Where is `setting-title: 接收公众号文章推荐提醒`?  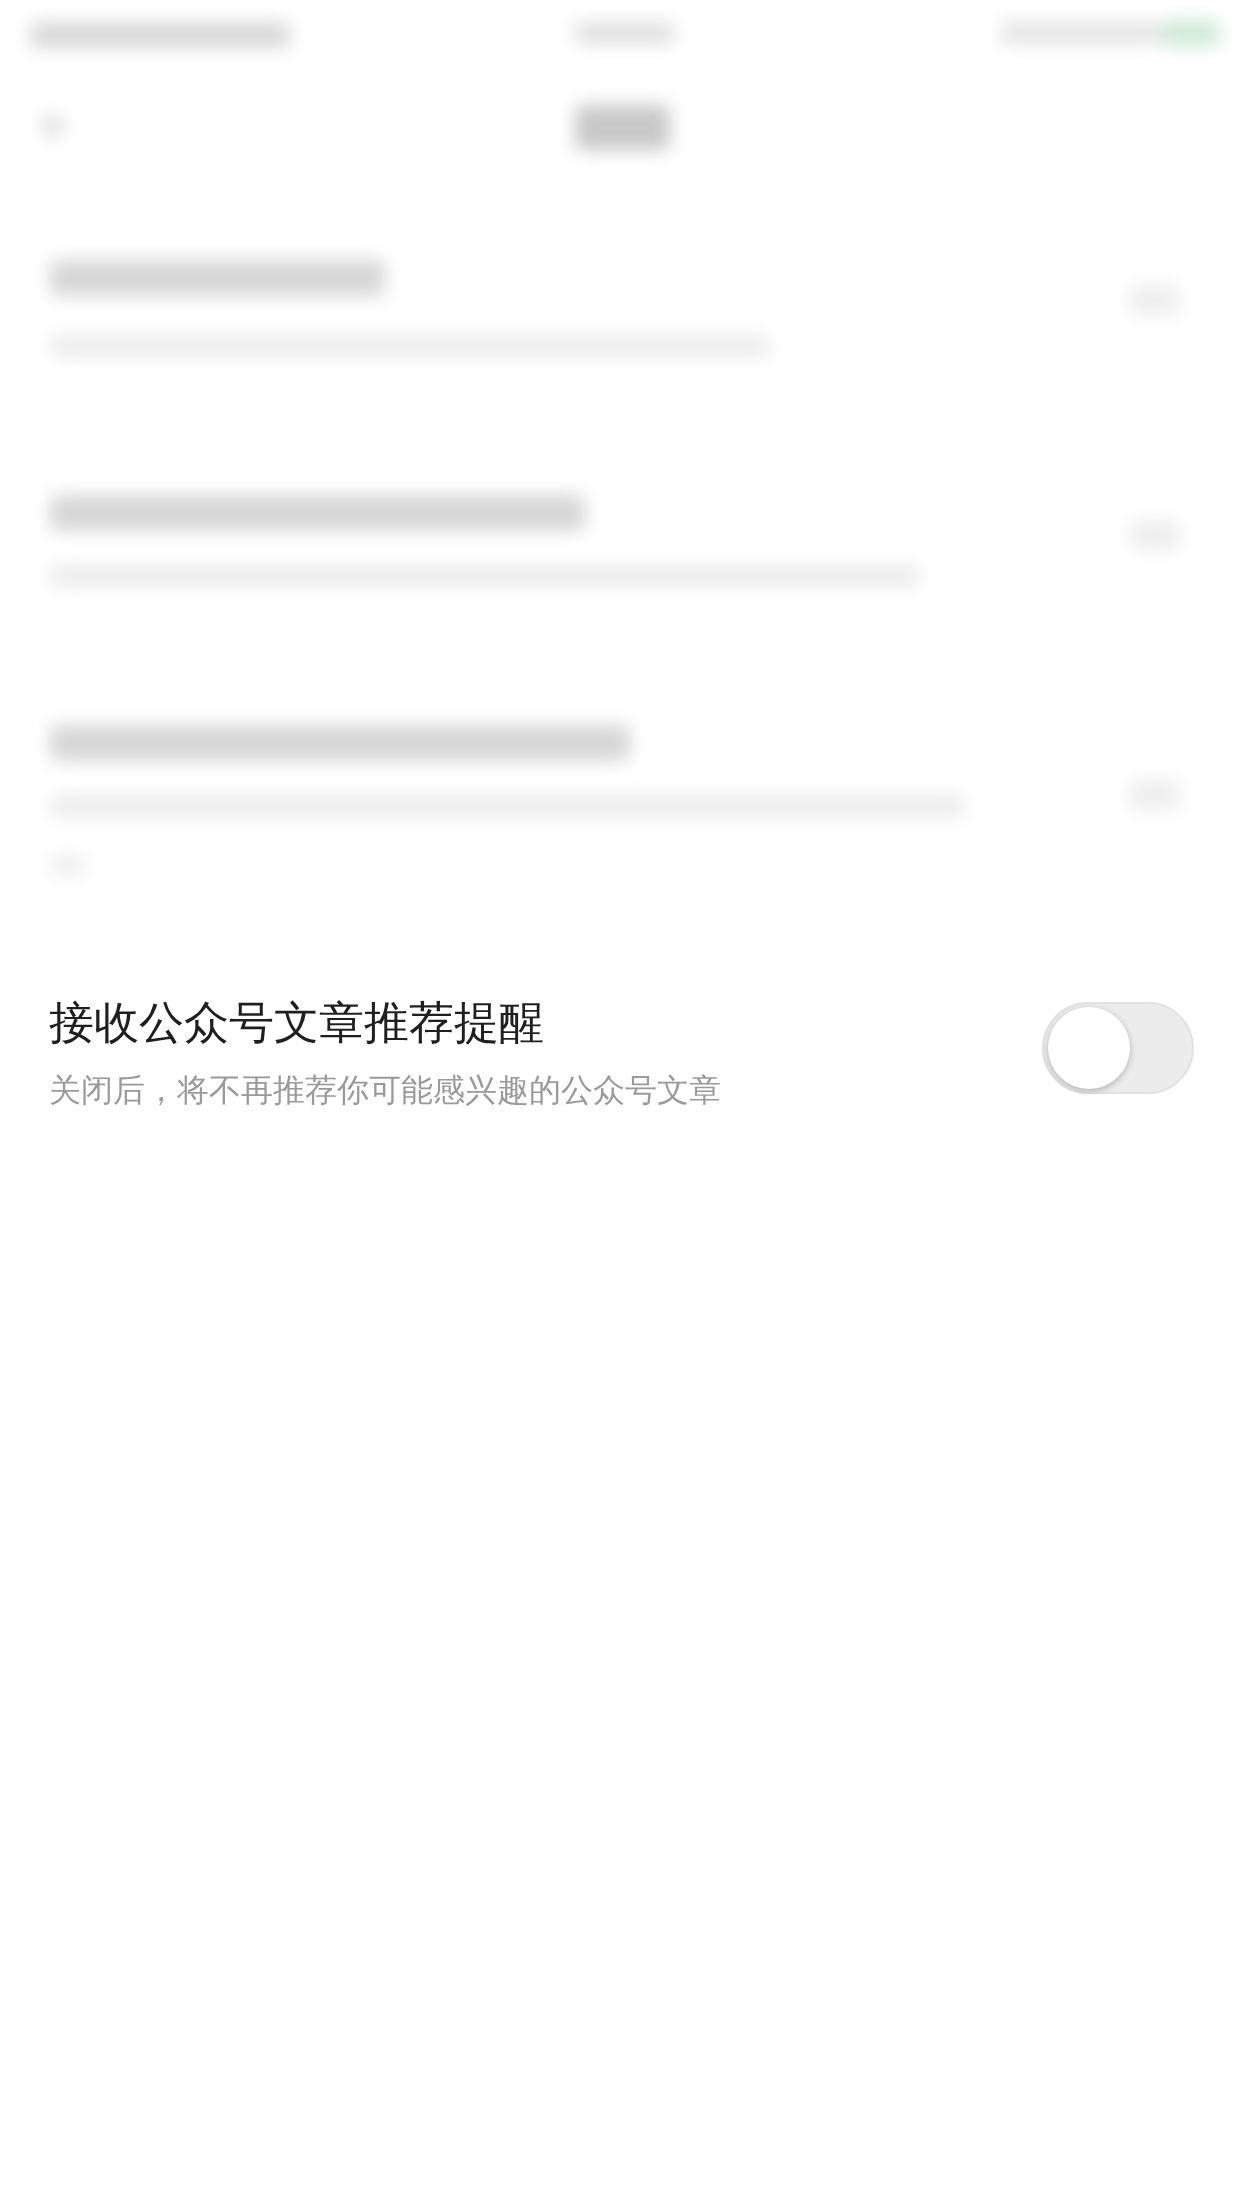
setting-title: 接收公众号文章推荐提醒 is located at coordinates (297, 1023).